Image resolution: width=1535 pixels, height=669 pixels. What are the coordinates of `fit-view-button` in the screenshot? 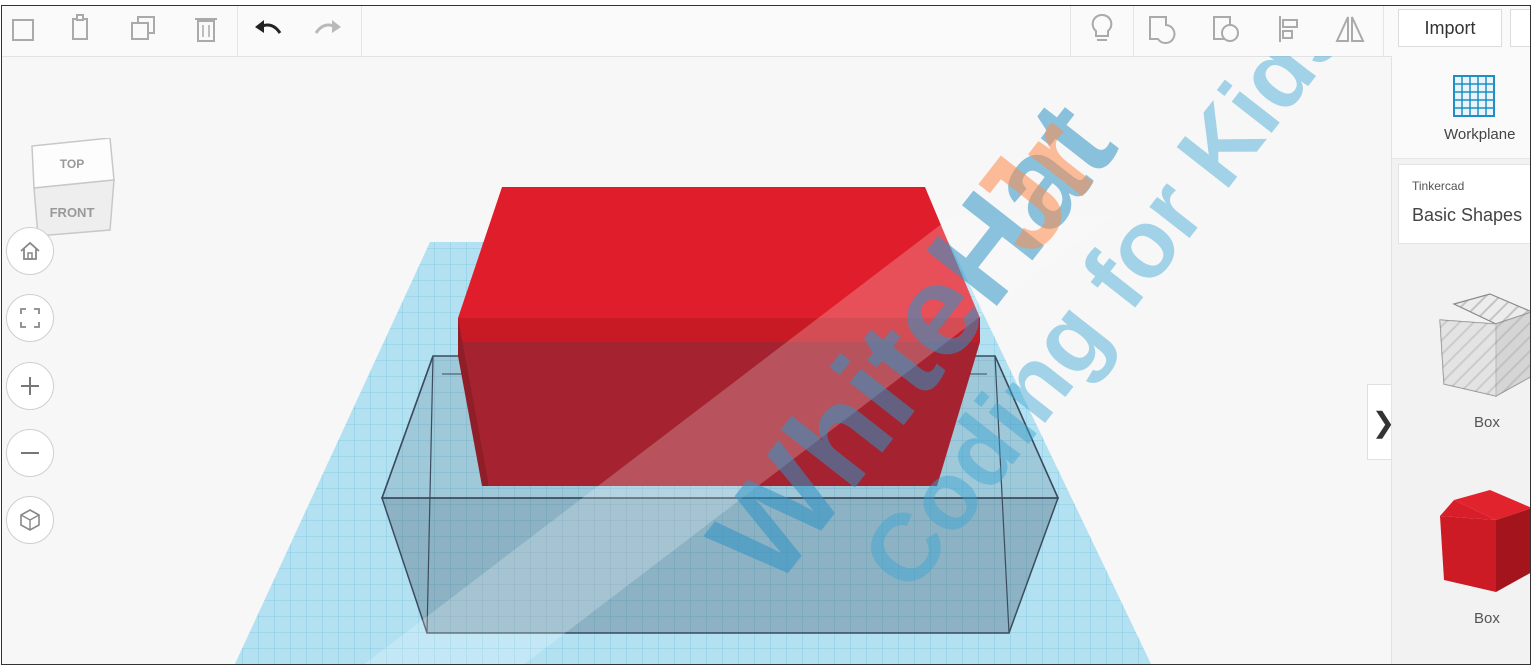 It's located at (30, 318).